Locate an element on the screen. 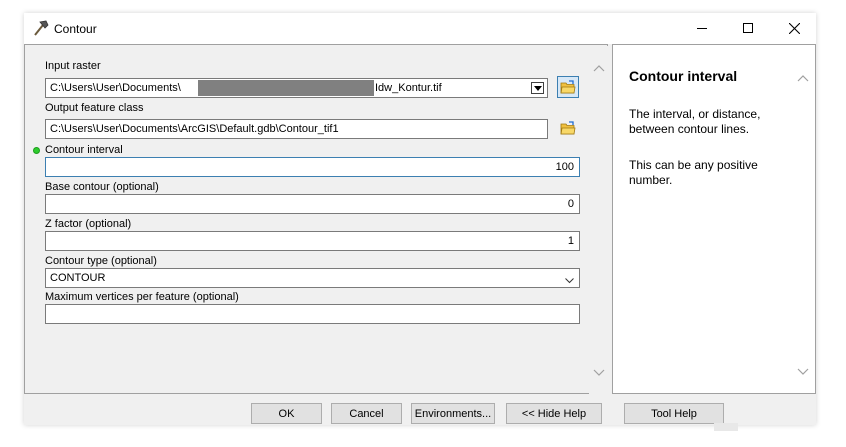 This screenshot has width=846, height=447. chevron-down-icon is located at coordinates (569, 281).